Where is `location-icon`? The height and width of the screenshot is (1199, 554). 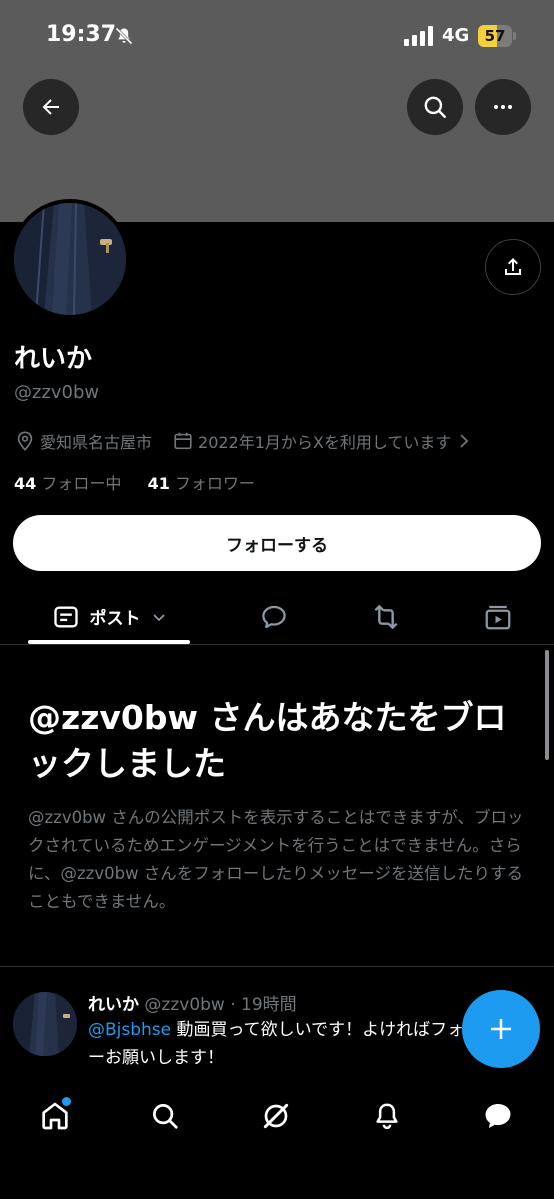 location-icon is located at coordinates (25, 441).